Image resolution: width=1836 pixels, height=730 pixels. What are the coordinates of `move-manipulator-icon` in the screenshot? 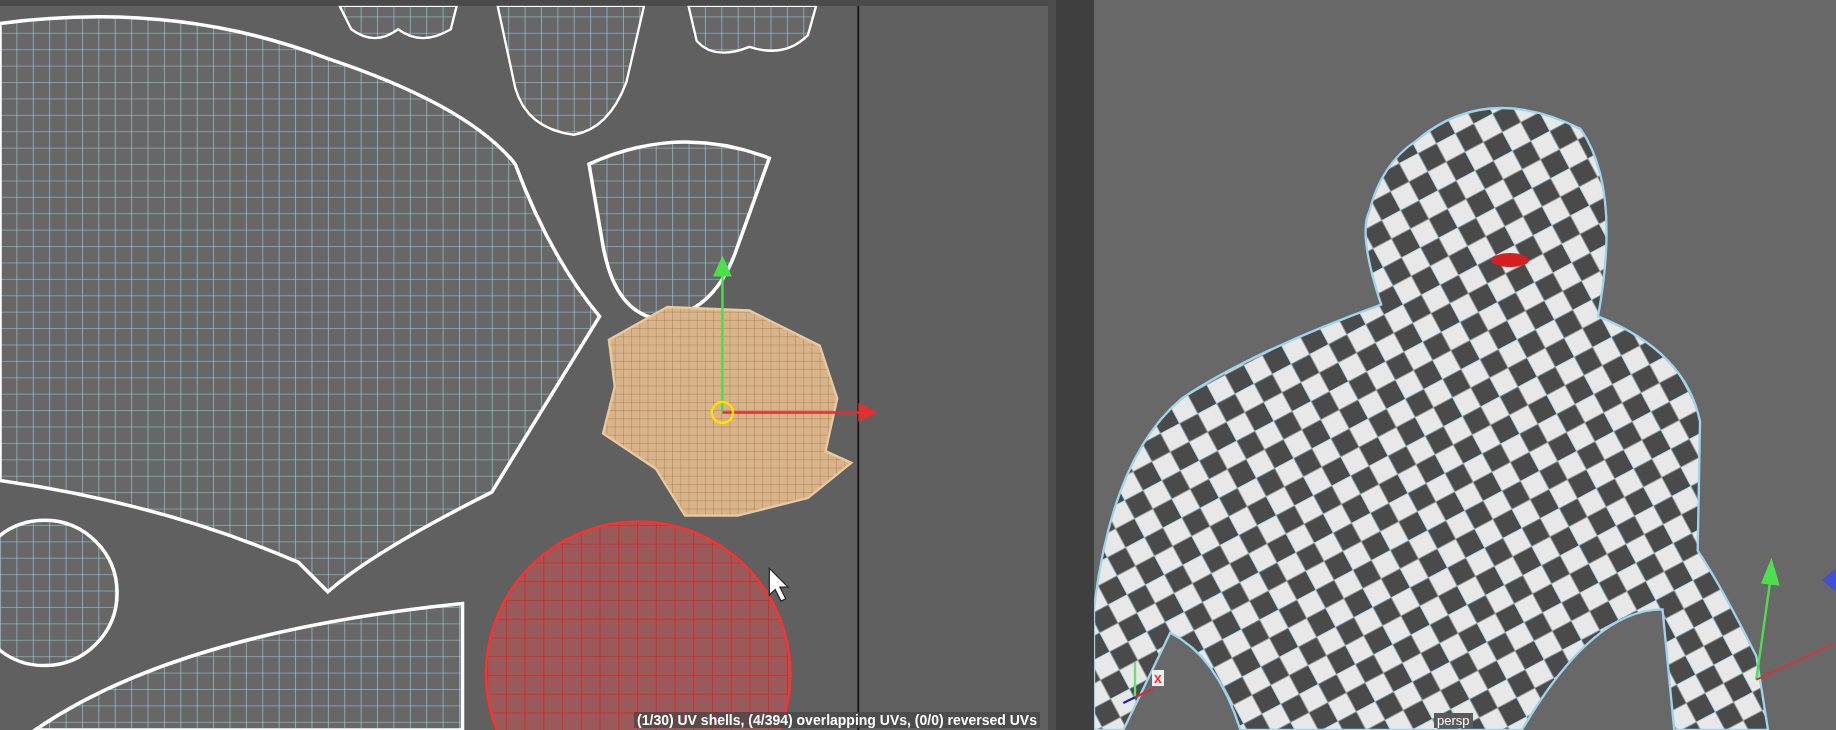 It's located at (1795, 619).